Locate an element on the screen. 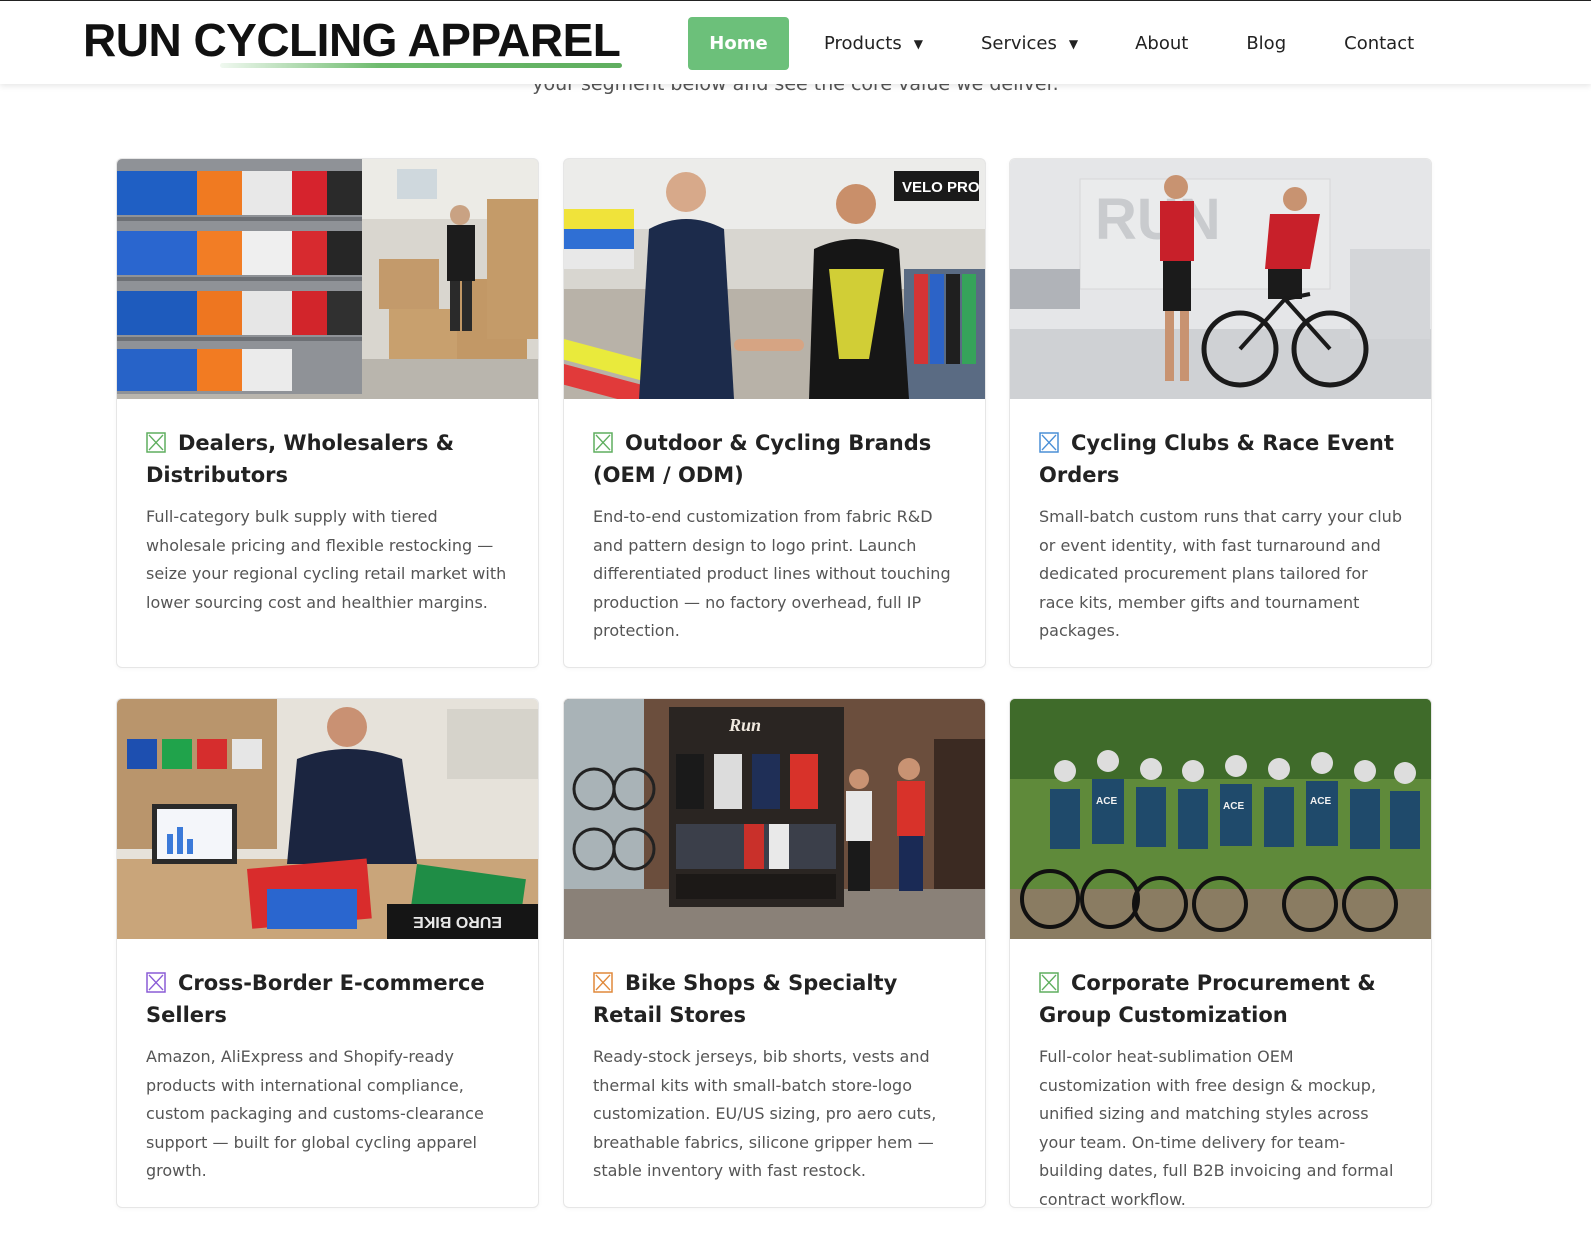 Image resolution: width=1591 pixels, height=1242 pixels. card-title-text: Outdoor & Cycling Brands (OEM / ODM) is located at coordinates (762, 459).